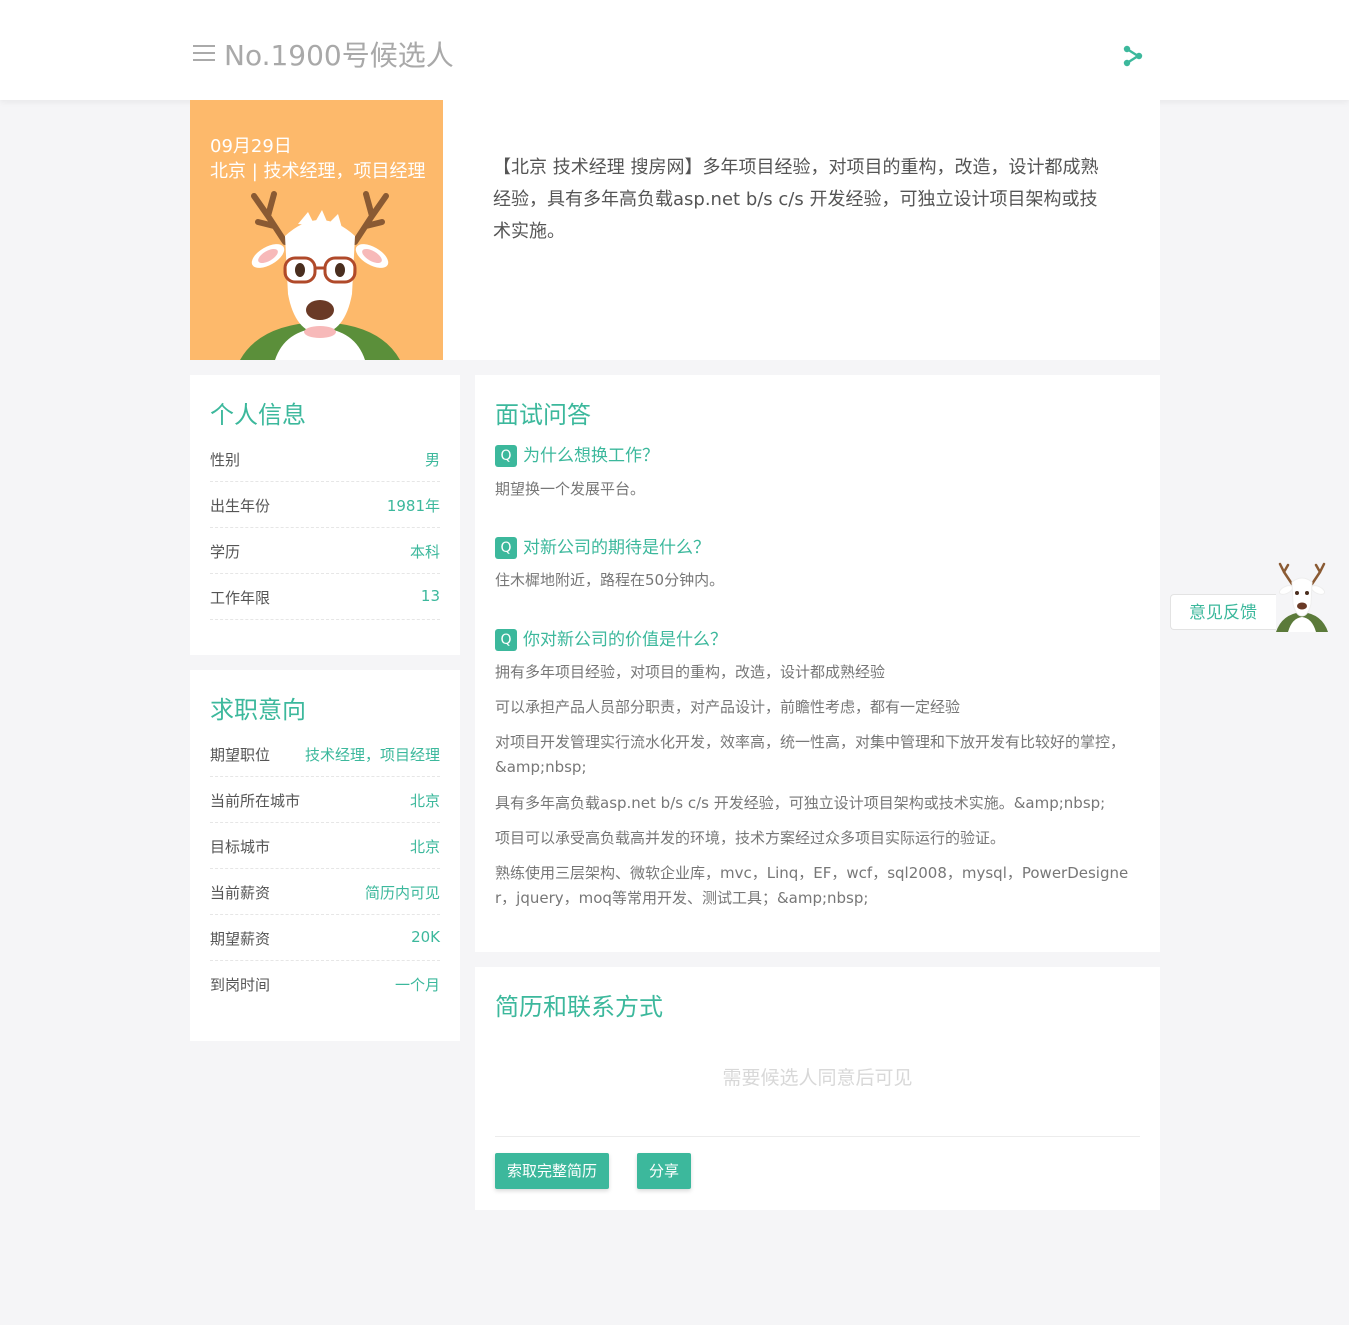  I want to click on hero-date: 09月29日, so click(251, 146).